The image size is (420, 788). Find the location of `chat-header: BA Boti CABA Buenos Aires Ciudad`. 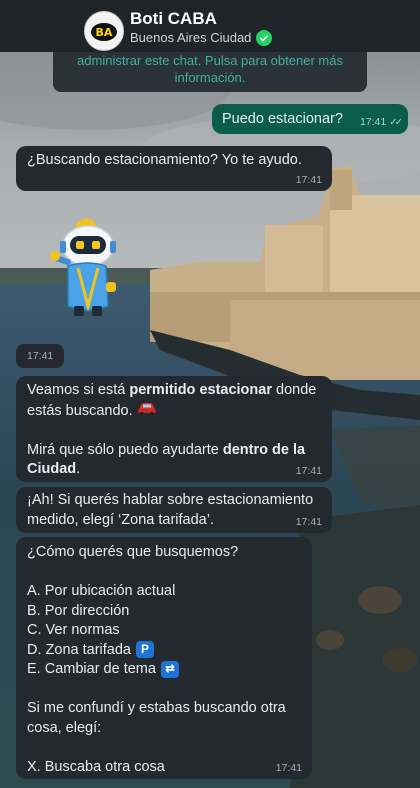

chat-header: BA Boti CABA Buenos Aires Ciudad is located at coordinates (210, 26).